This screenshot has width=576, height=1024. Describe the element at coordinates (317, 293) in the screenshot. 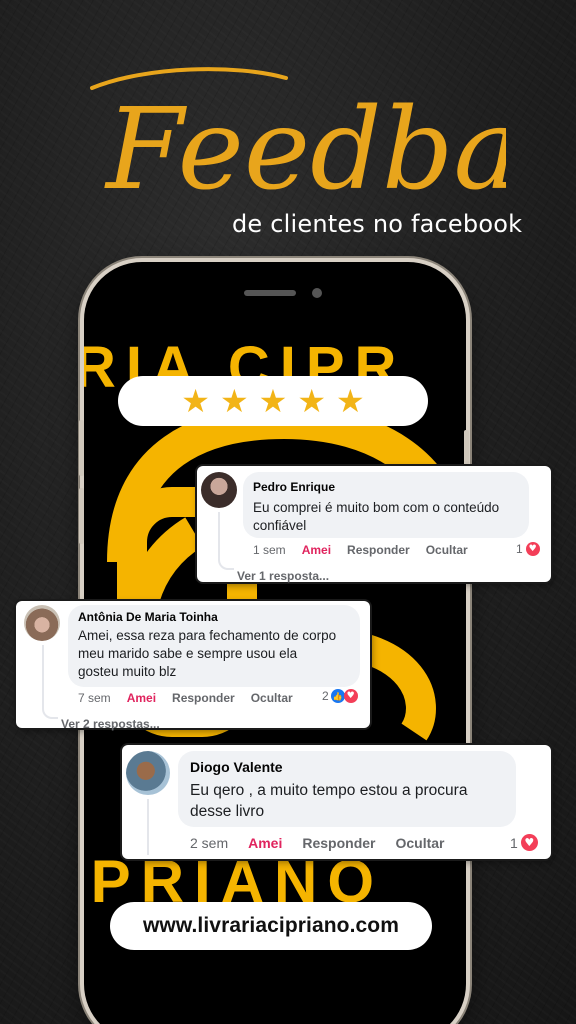

I see `phone-camera` at that location.